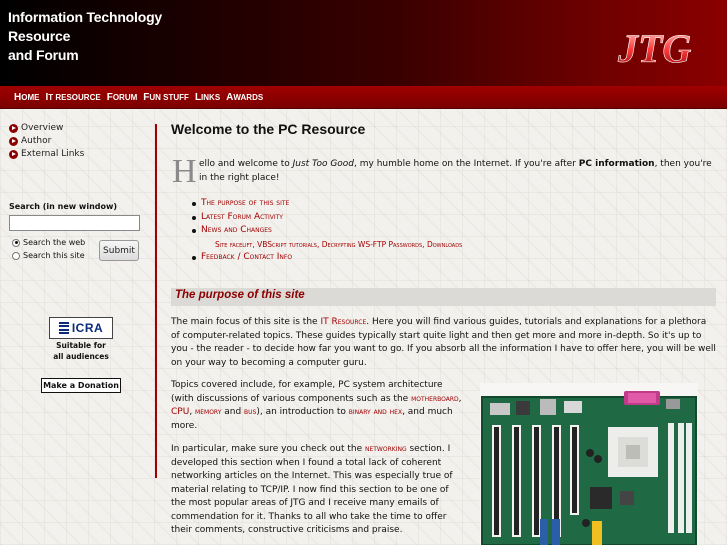 This screenshot has width=727, height=545. What do you see at coordinates (74, 223) in the screenshot?
I see `search-input` at bounding box center [74, 223].